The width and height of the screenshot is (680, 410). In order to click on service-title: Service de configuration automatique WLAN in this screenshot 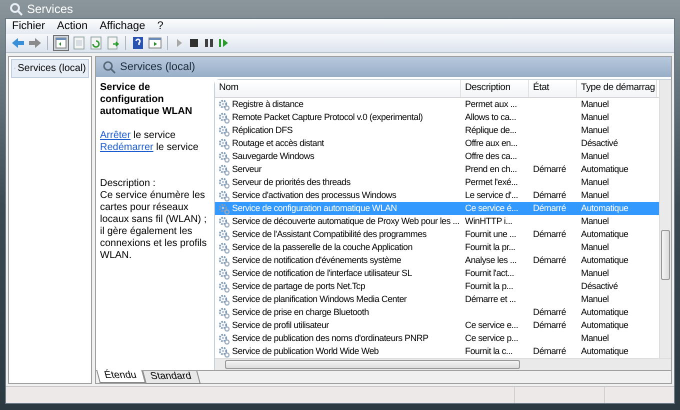, I will do `click(147, 100)`.